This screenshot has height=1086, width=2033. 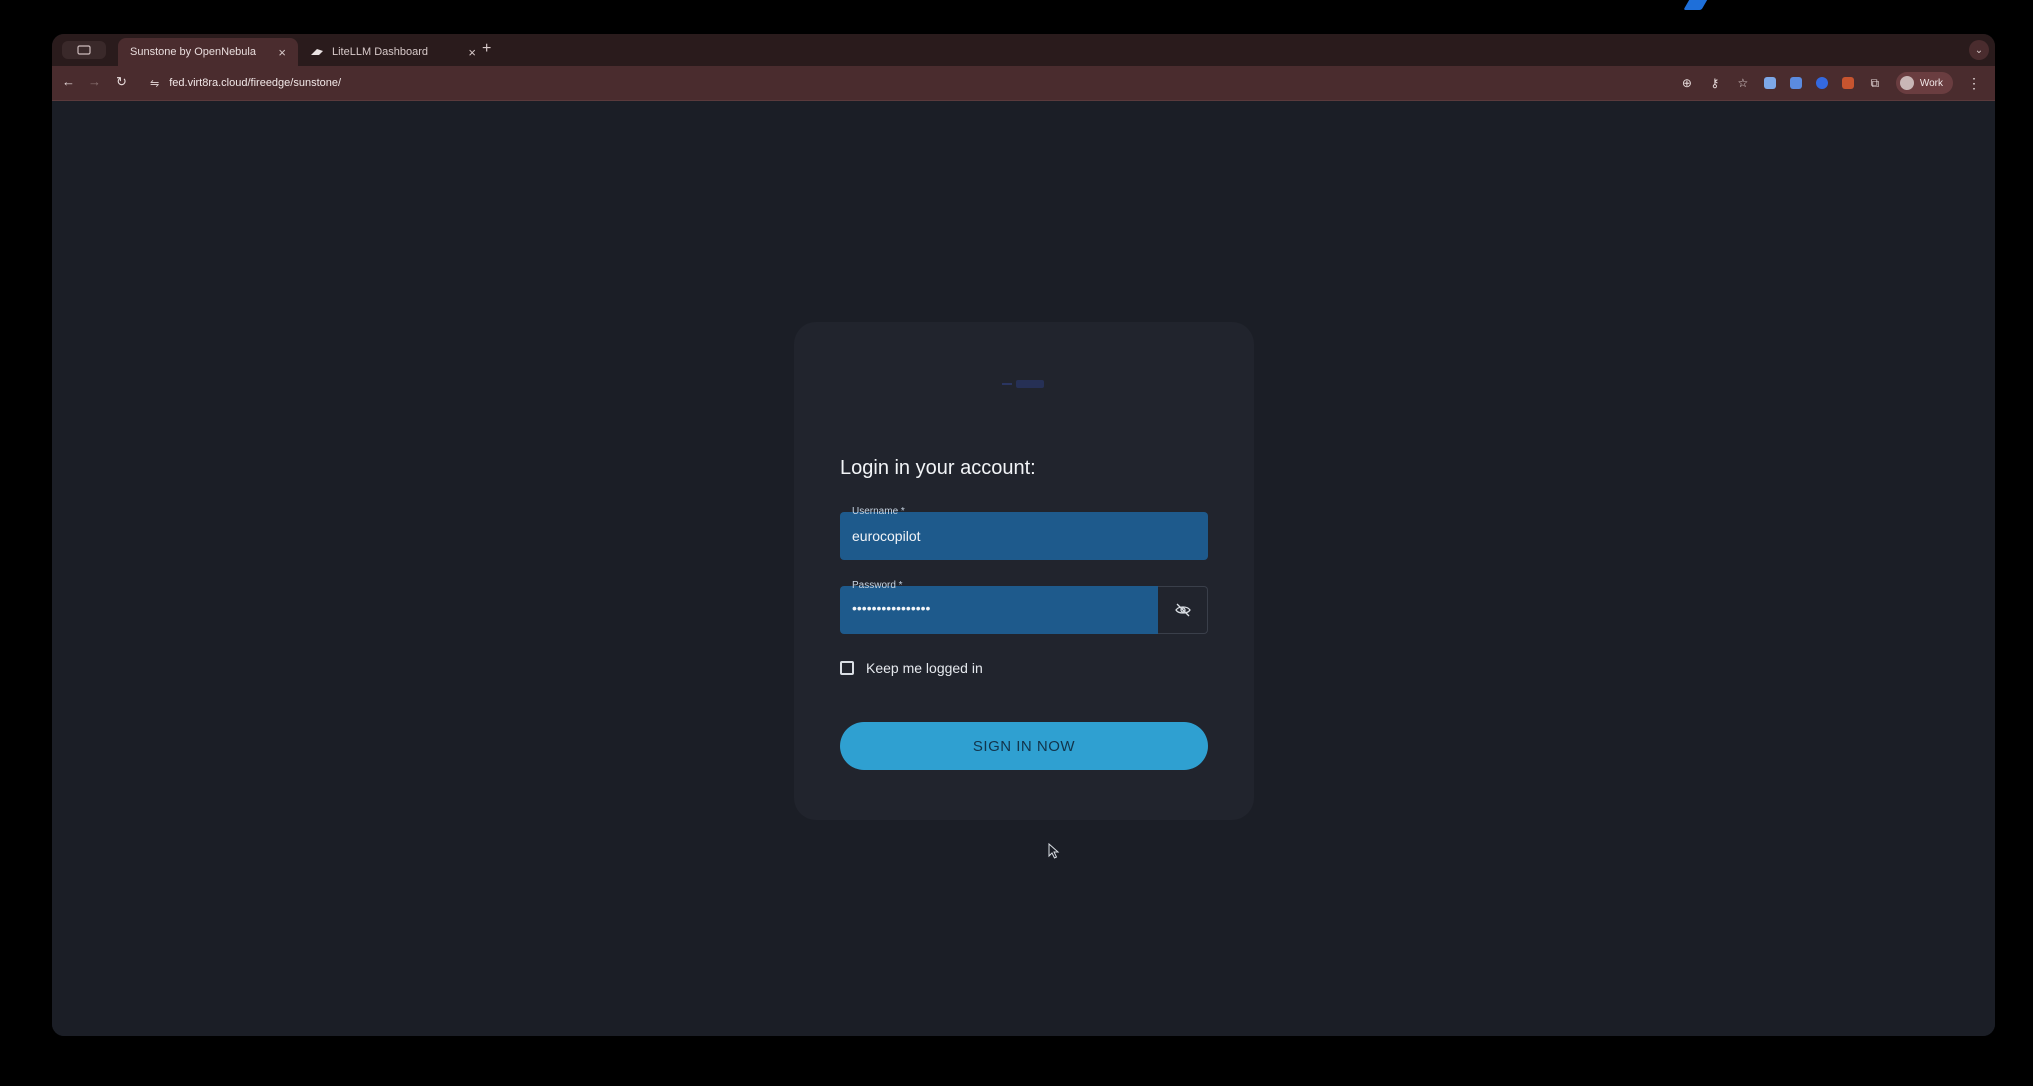 What do you see at coordinates (878, 511) in the screenshot?
I see `username-label: Username *` at bounding box center [878, 511].